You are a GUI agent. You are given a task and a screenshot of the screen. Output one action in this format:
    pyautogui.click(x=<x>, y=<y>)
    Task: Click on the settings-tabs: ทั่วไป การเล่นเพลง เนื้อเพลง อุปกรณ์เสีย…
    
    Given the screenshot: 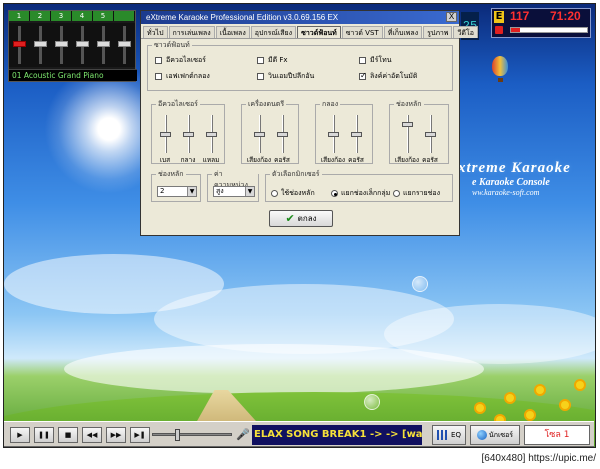 What is the action you would take?
    pyautogui.click(x=309, y=32)
    